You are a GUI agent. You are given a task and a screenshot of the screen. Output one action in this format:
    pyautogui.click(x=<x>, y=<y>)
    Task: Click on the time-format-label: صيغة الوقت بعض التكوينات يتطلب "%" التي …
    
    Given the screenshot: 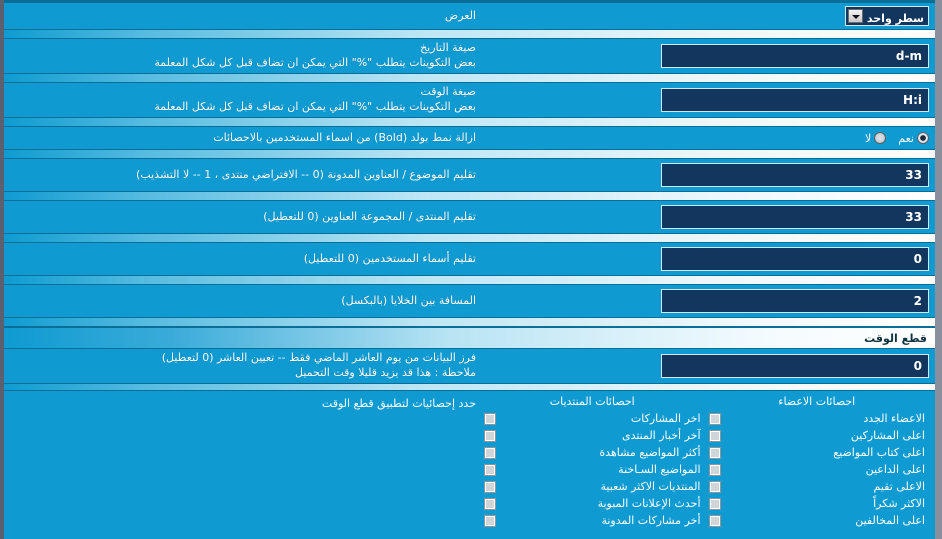 What is the action you would take?
    pyautogui.click(x=245, y=100)
    